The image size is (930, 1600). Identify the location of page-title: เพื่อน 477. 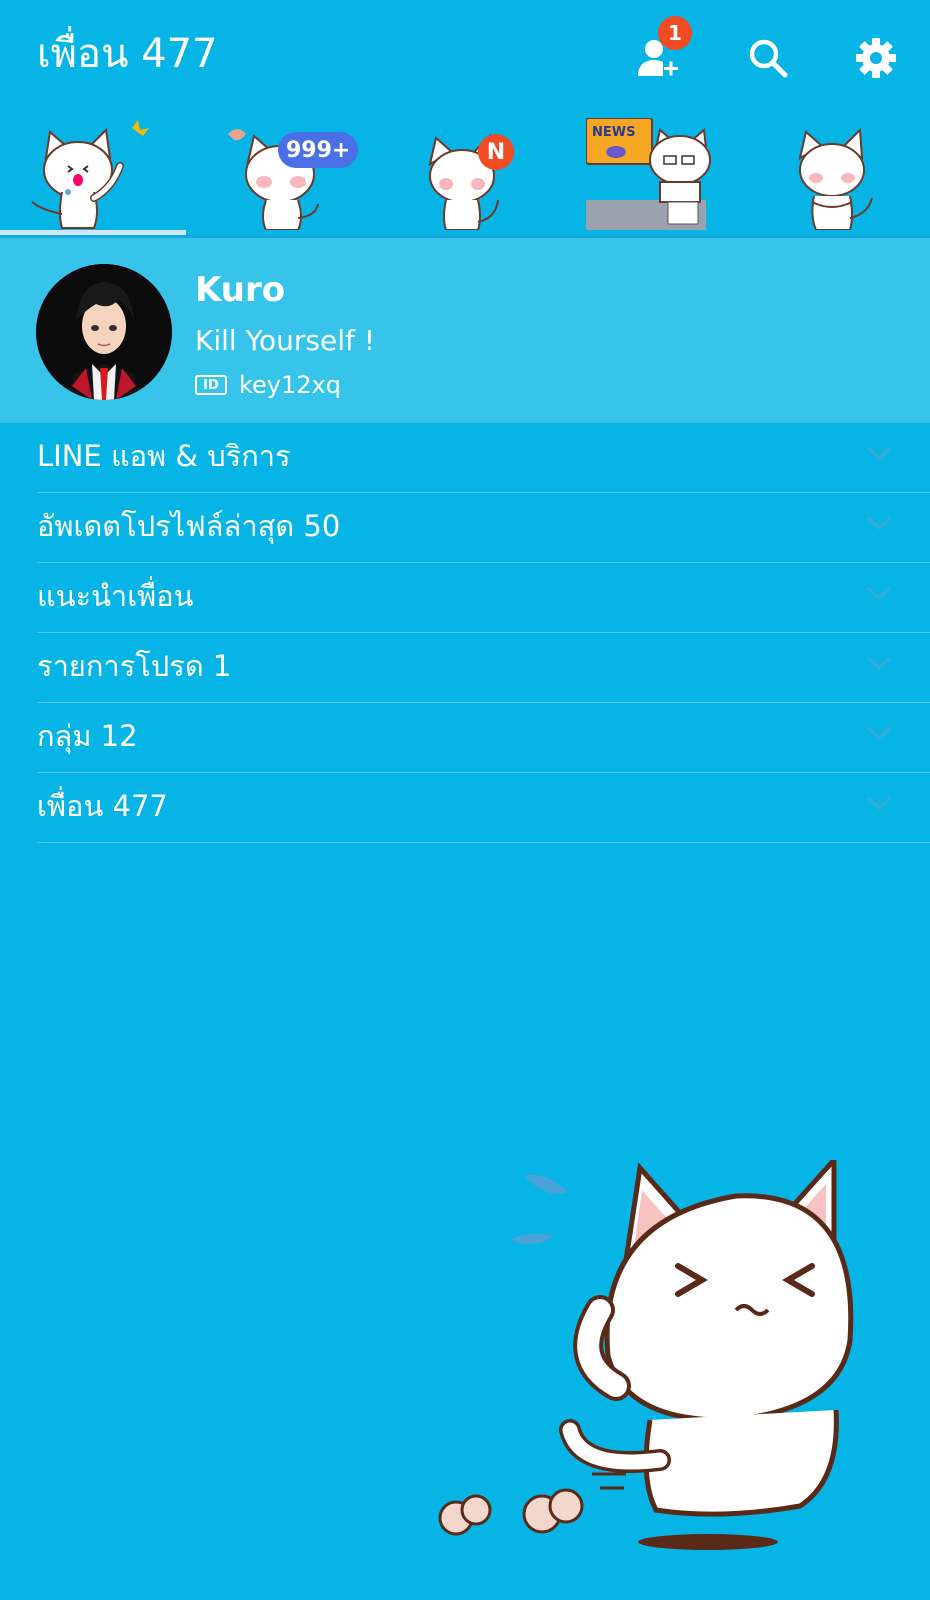
(127, 54).